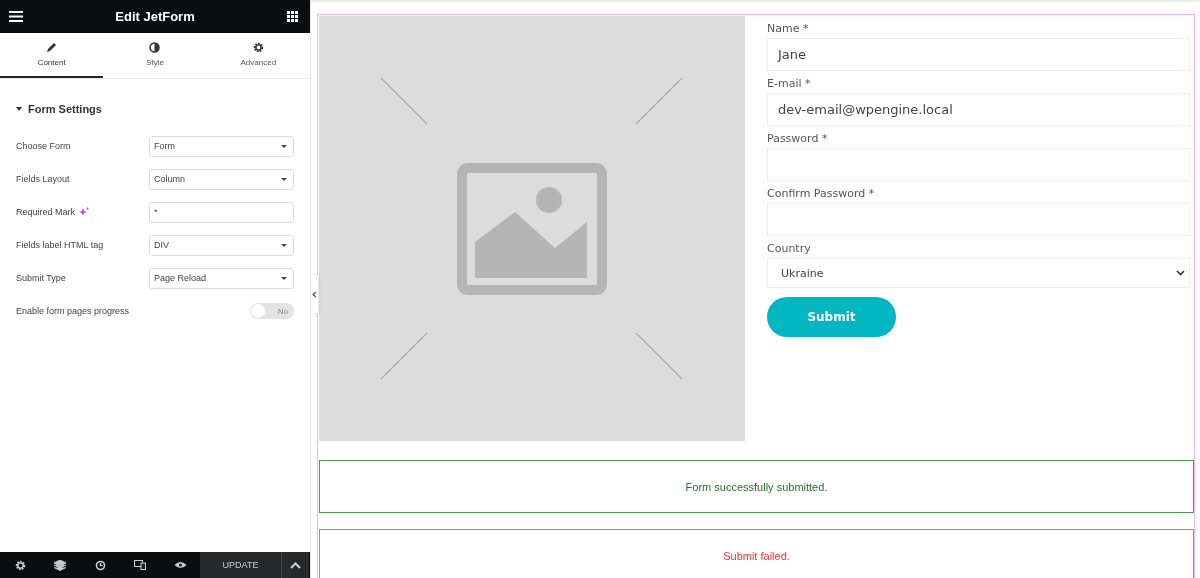 The image size is (1200, 578). Describe the element at coordinates (1180, 273) in the screenshot. I see `chevron-down-icon` at that location.